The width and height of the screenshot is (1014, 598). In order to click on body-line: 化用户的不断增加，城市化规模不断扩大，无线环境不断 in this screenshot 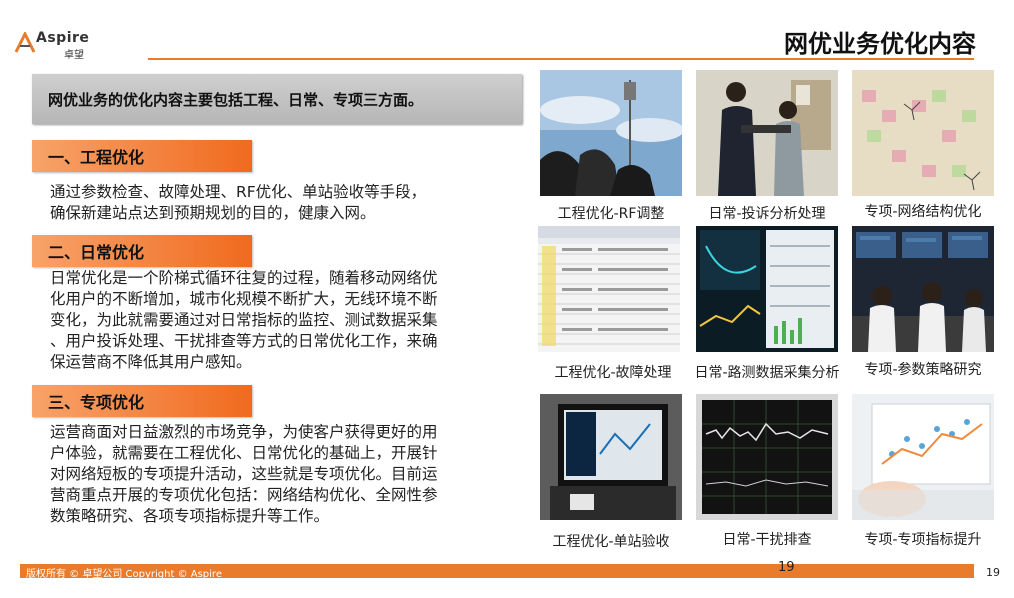, I will do `click(244, 299)`.